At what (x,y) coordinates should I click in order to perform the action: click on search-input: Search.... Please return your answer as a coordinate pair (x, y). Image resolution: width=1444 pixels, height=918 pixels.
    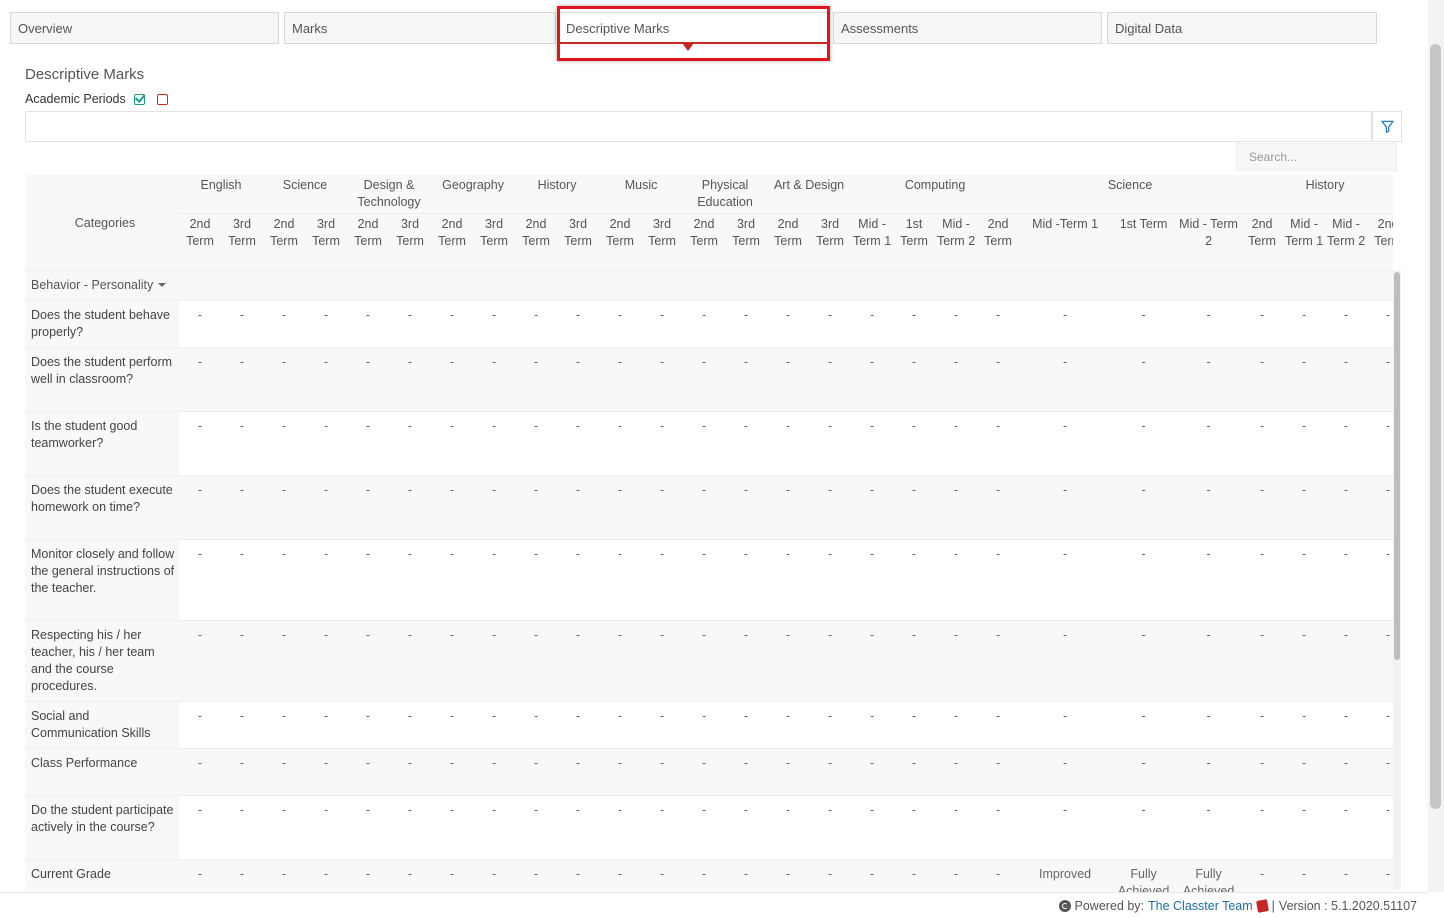
    Looking at the image, I should click on (1316, 157).